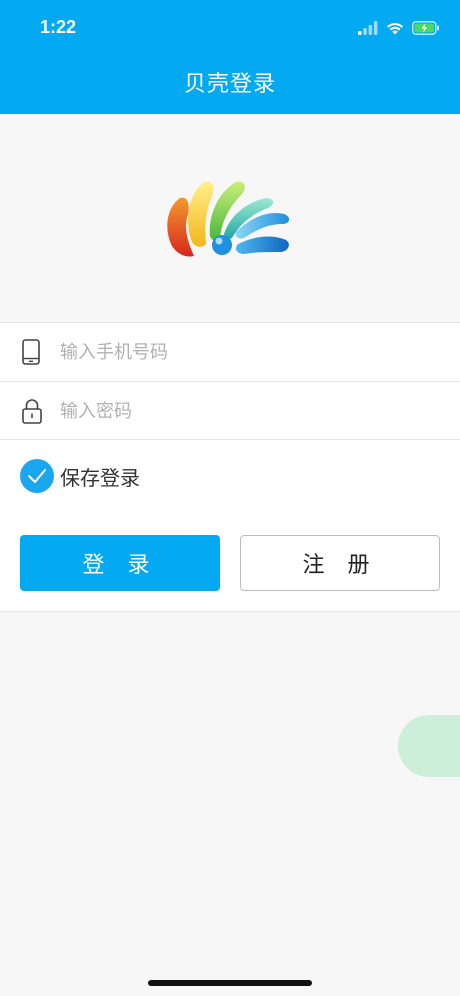  What do you see at coordinates (230, 983) in the screenshot?
I see `home-indicator` at bounding box center [230, 983].